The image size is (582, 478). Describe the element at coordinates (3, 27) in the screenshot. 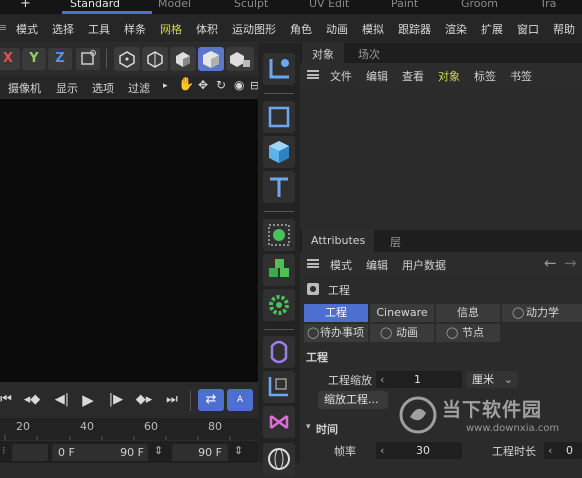

I see `menu-overflow: ≡` at that location.